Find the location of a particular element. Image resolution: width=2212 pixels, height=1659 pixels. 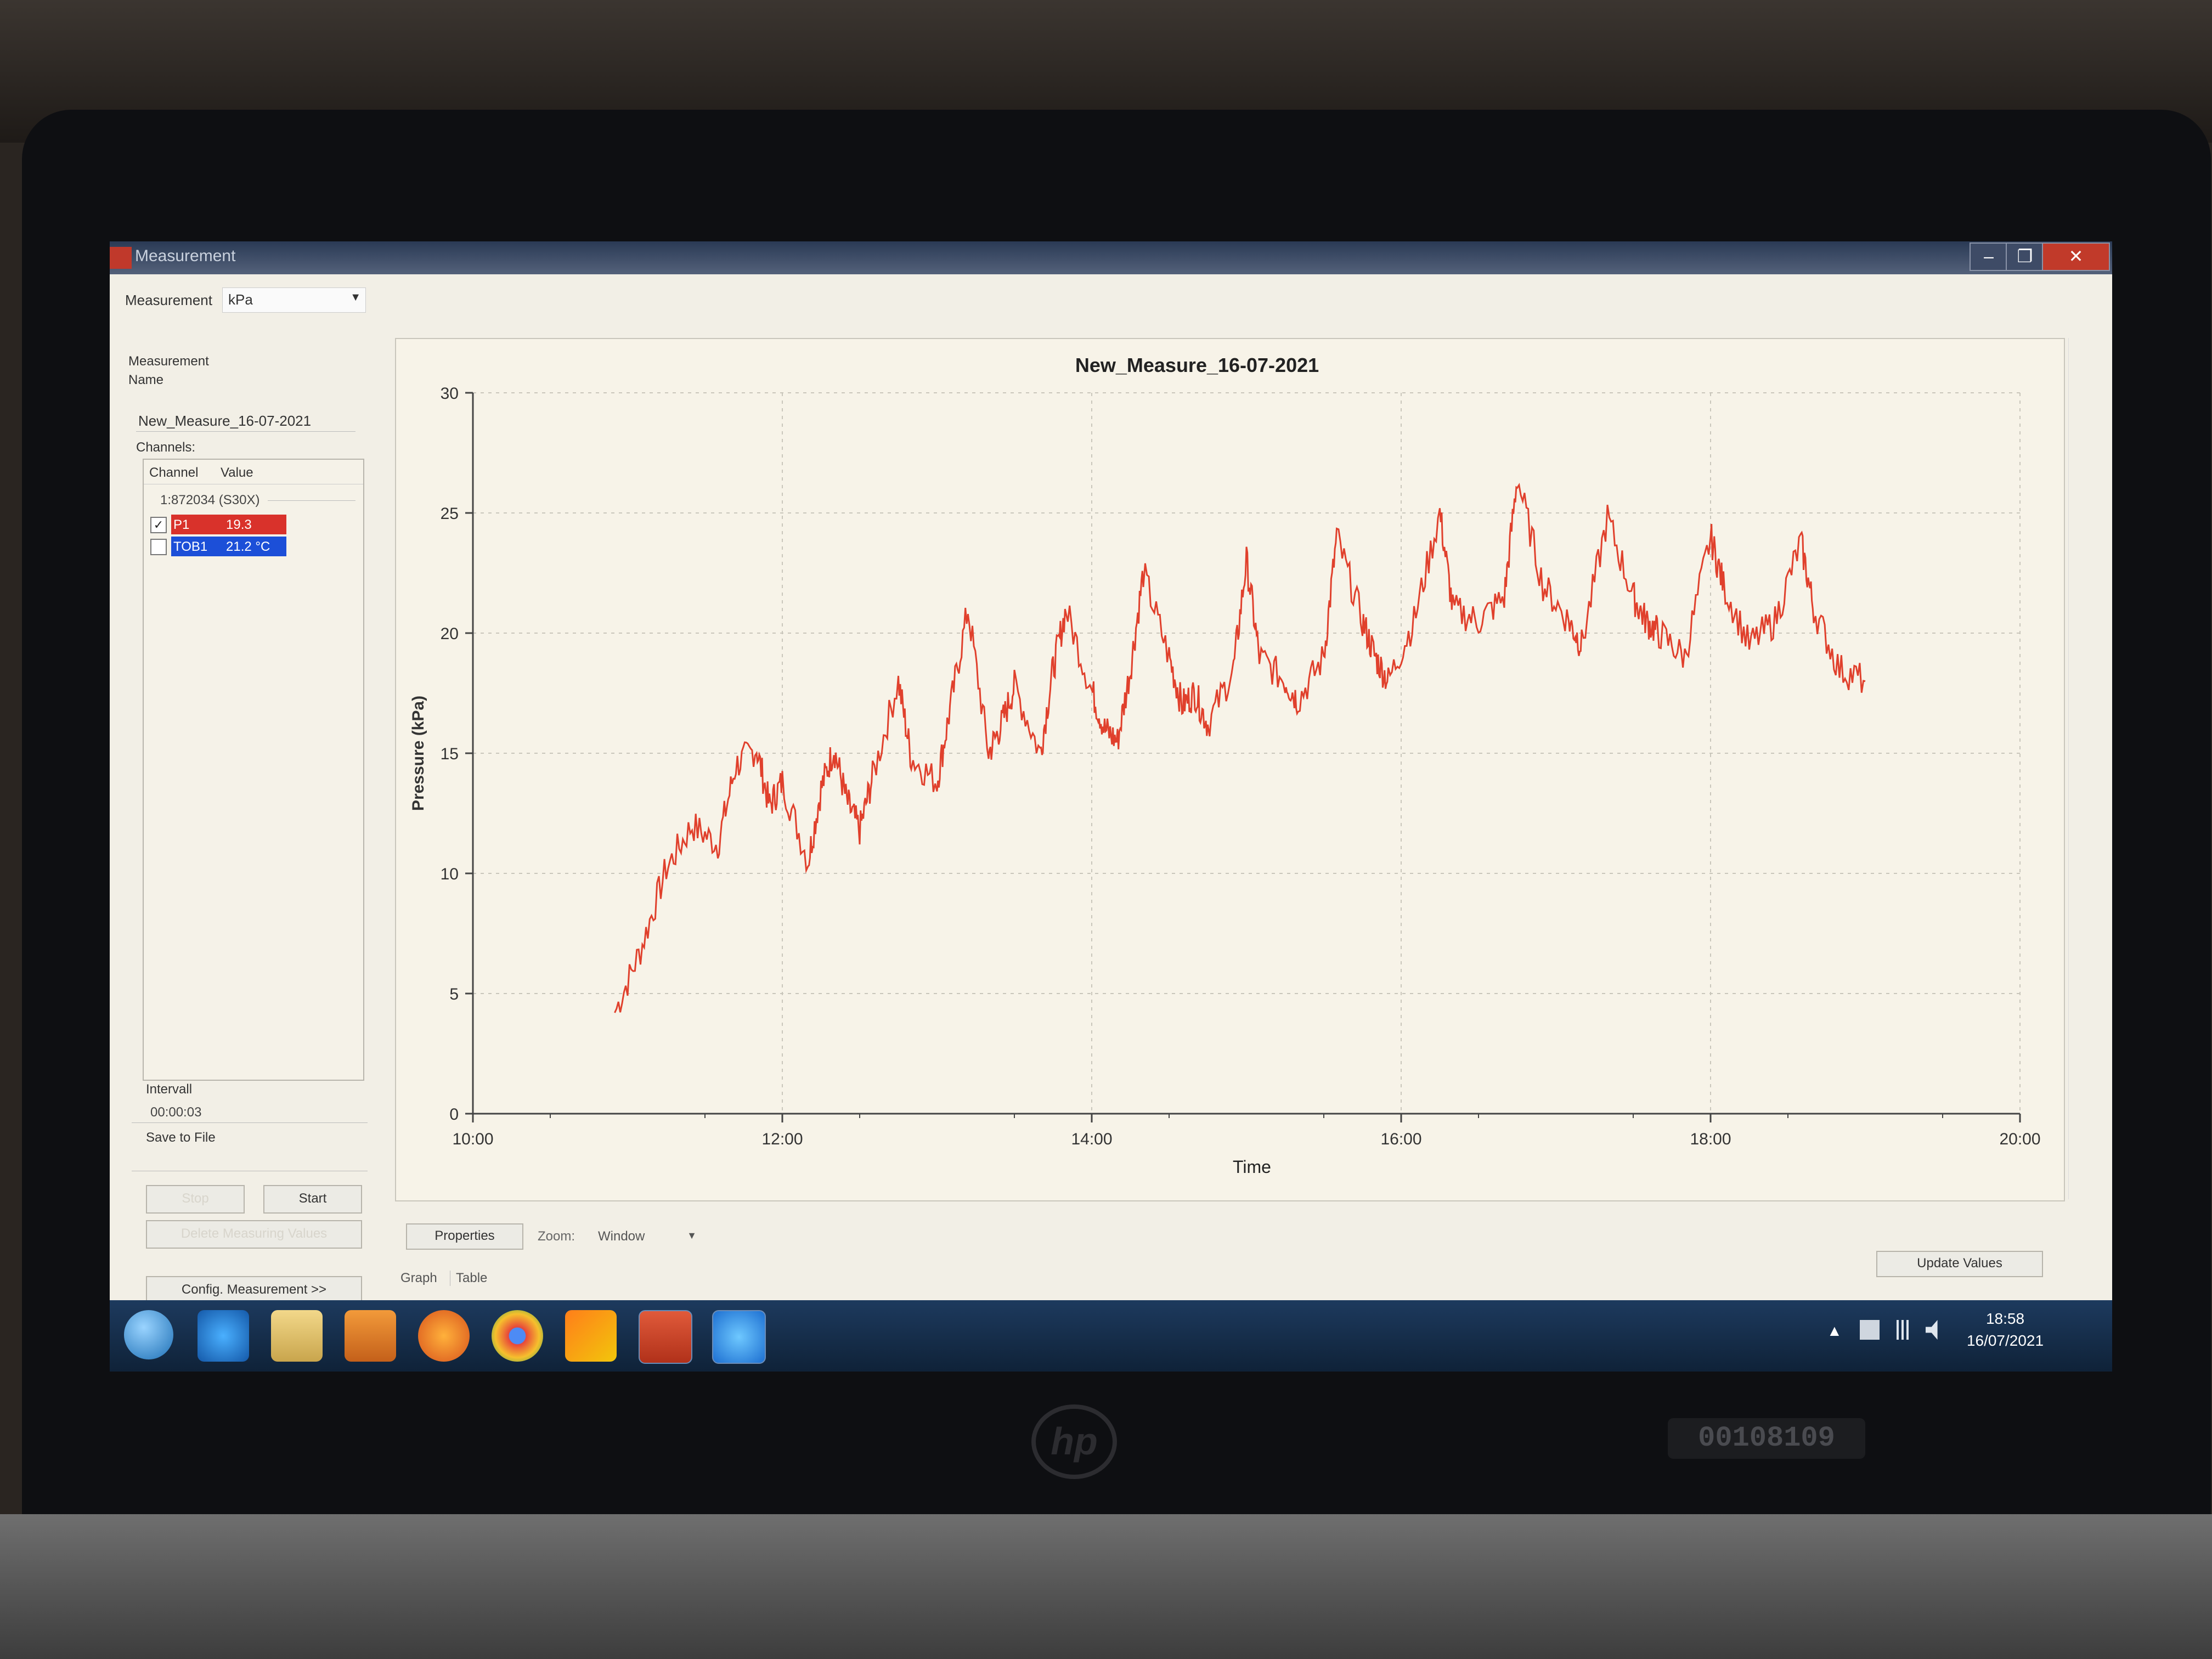

channel-row-p1: P1 19.3 is located at coordinates (229, 525).